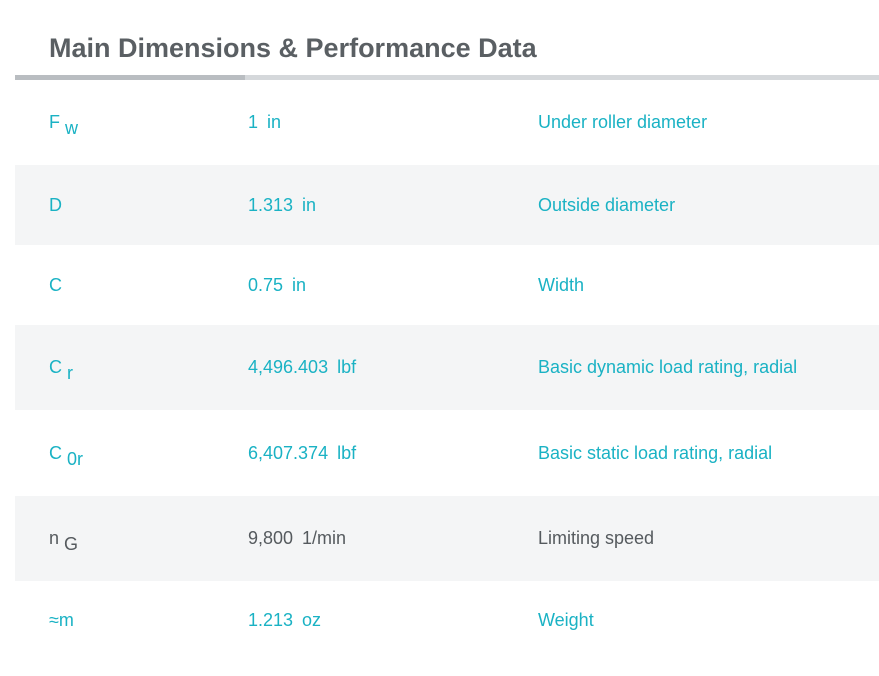  I want to click on value-cell: 4,496.403 lbf, so click(302, 367).